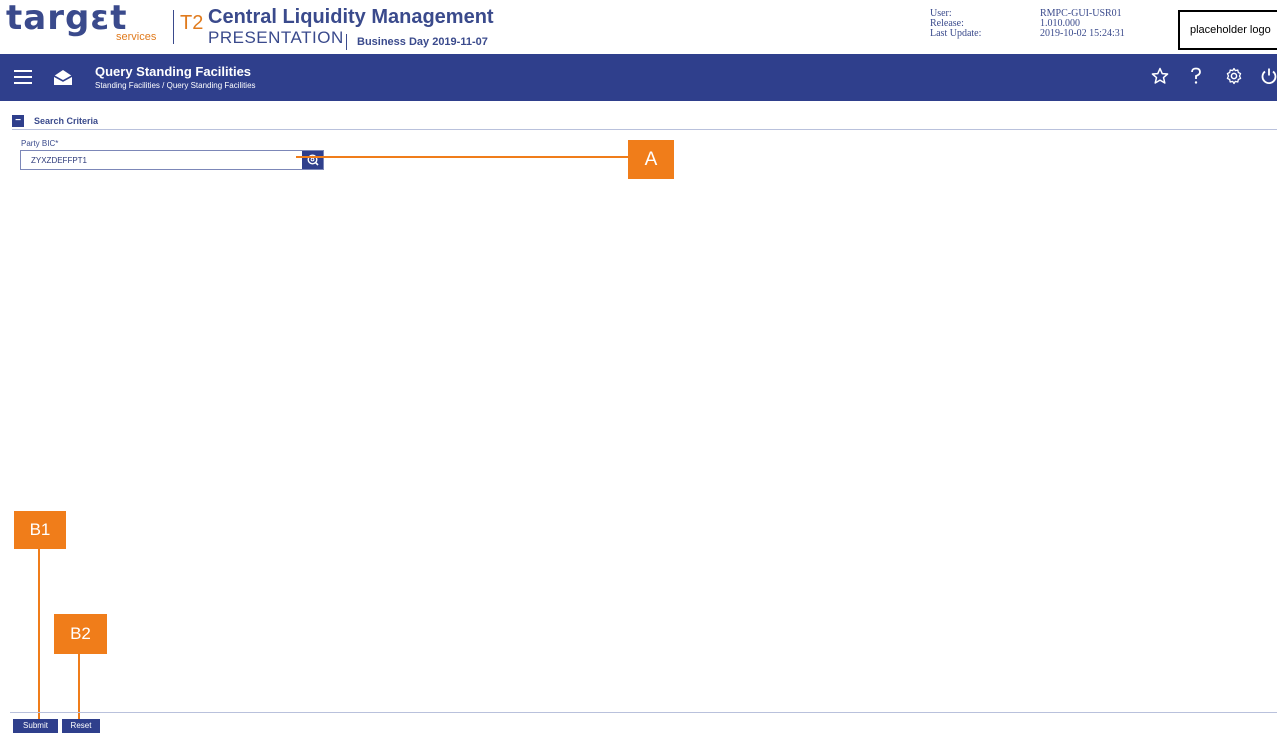 The width and height of the screenshot is (1277, 733). What do you see at coordinates (422, 42) in the screenshot?
I see `business-day: Business Day 2019-11-07` at bounding box center [422, 42].